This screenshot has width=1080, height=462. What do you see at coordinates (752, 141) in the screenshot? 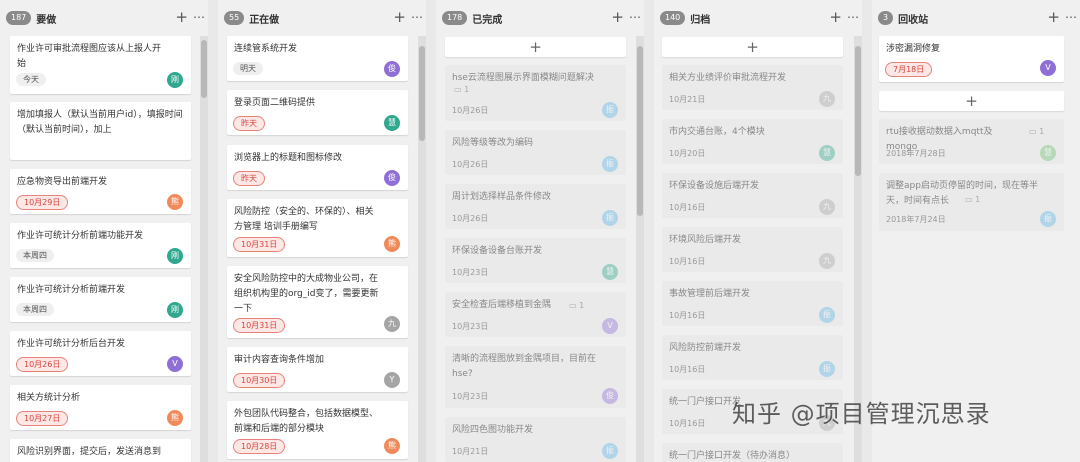
I see `task-card: 市内交通台账，4个模块 10月20日 慧` at bounding box center [752, 141].